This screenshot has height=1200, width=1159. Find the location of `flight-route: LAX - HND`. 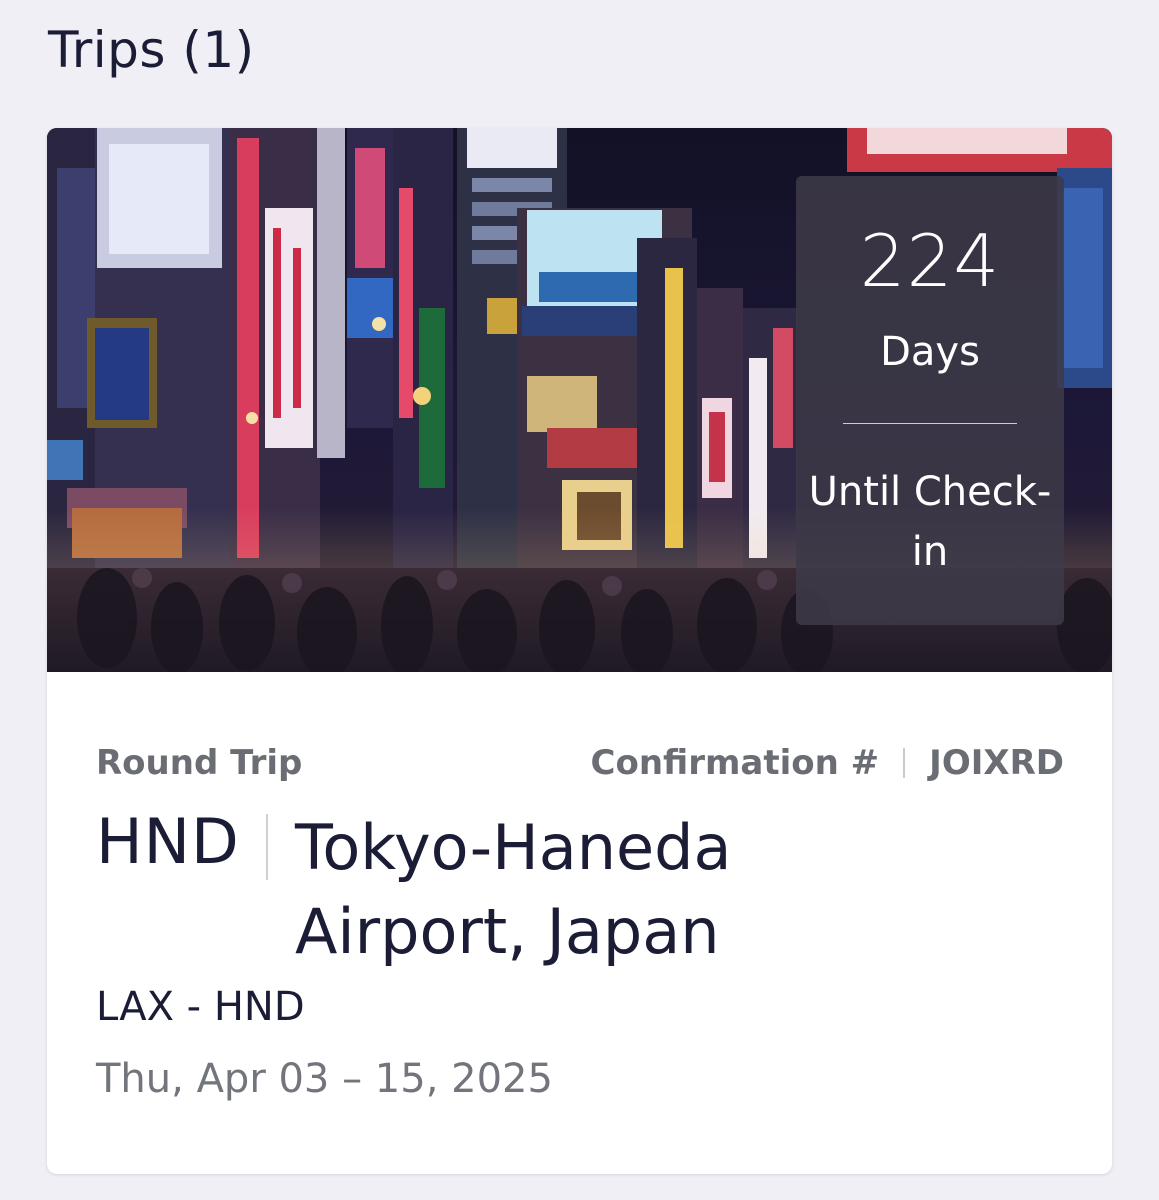

flight-route: LAX - HND is located at coordinates (200, 1007).